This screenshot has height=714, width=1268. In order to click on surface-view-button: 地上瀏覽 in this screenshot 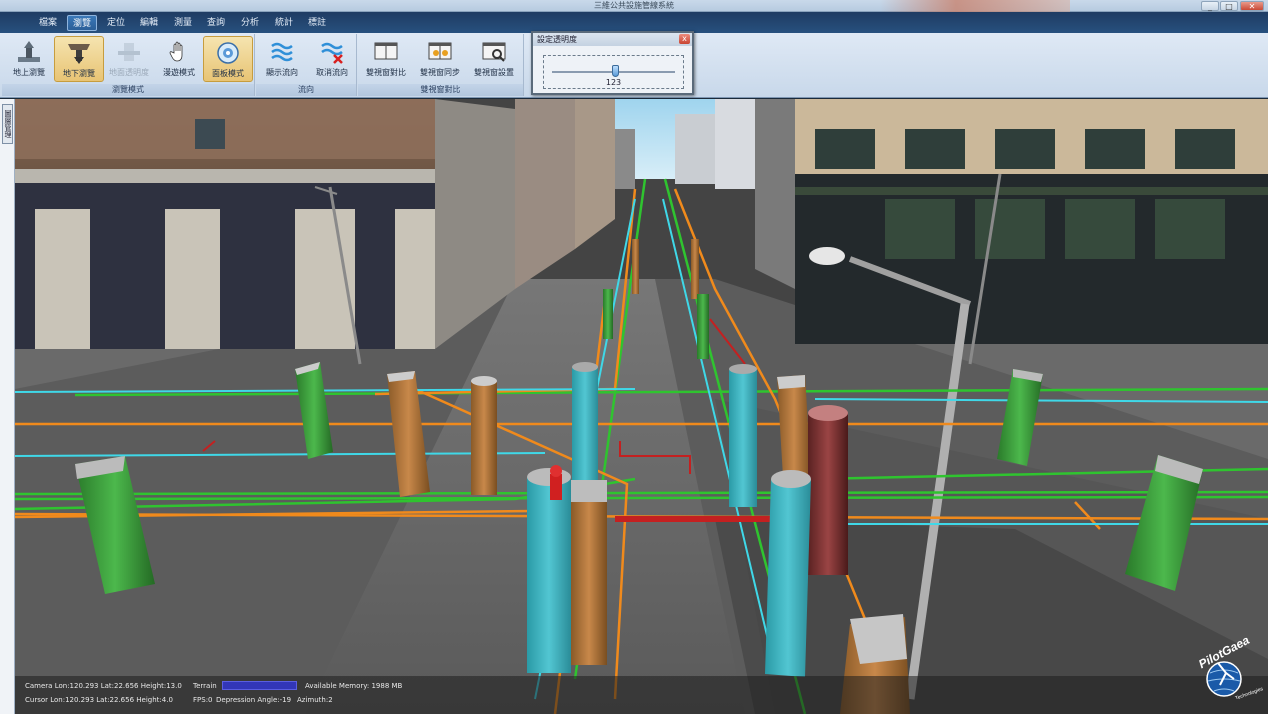, I will do `click(29, 59)`.